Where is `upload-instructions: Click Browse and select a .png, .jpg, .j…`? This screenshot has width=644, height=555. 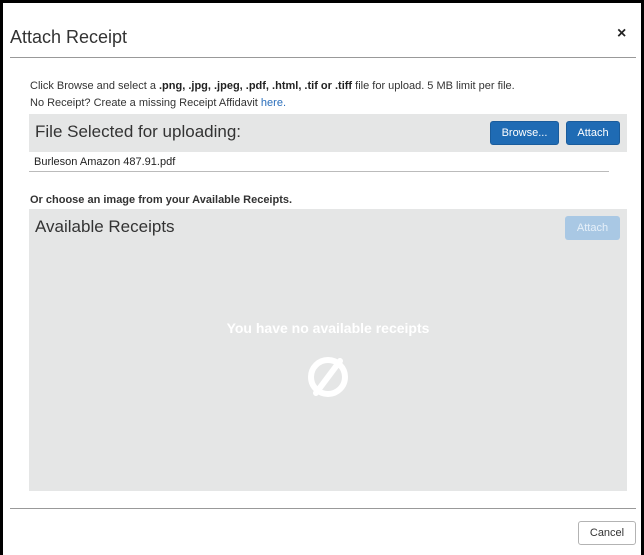 upload-instructions: Click Browse and select a .png, .jpg, .j… is located at coordinates (272, 86).